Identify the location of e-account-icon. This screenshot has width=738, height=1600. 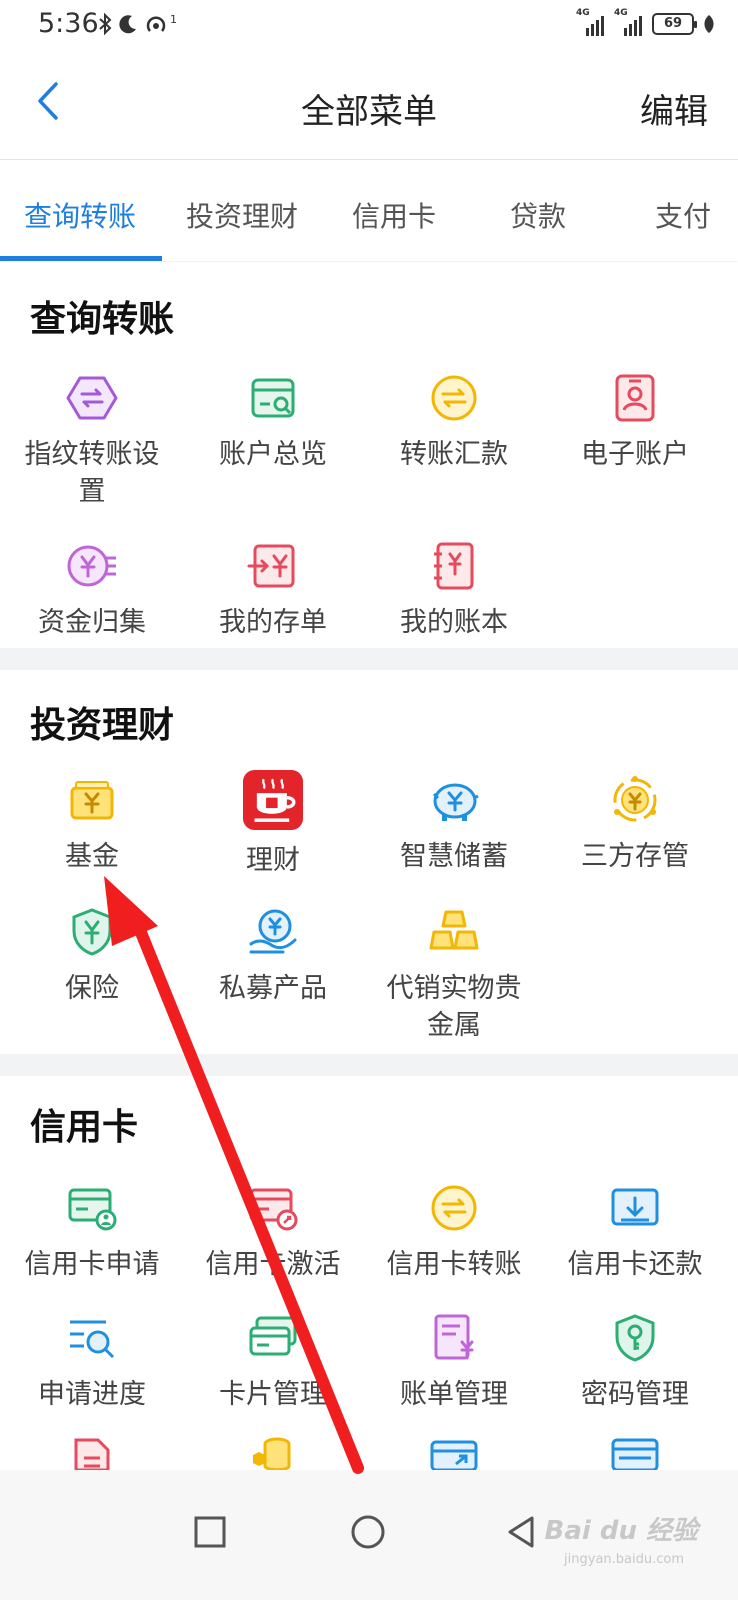
(635, 398).